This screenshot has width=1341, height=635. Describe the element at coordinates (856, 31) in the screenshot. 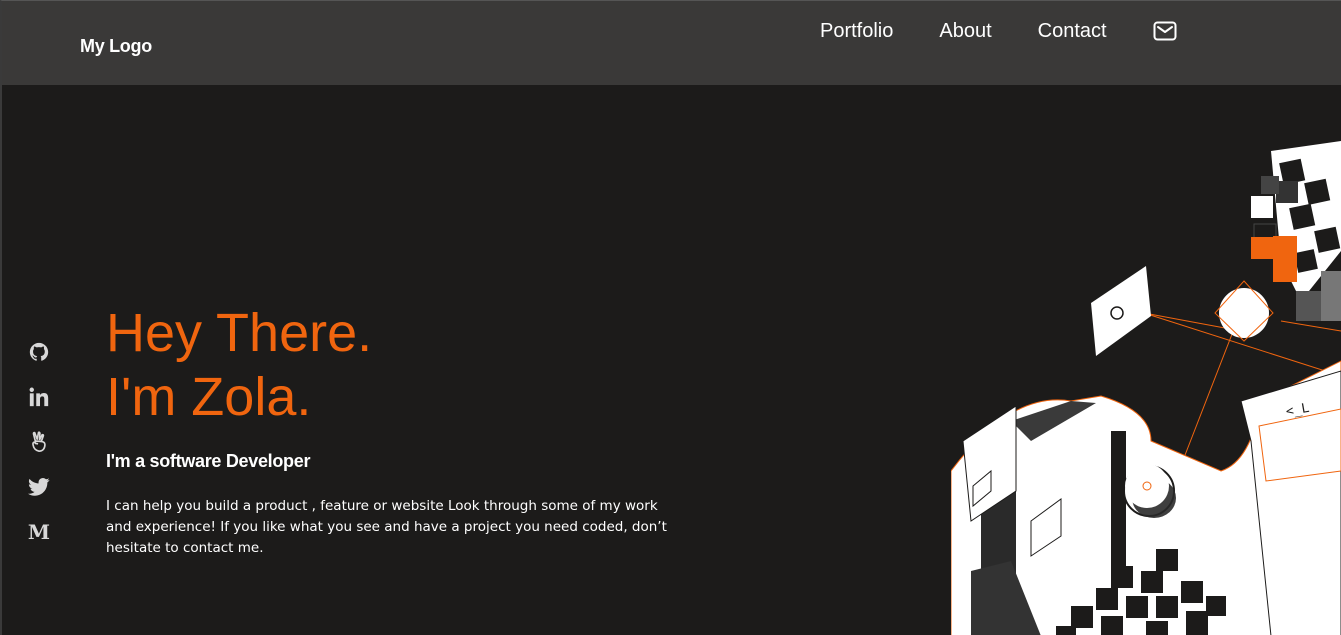

I see `nav-portfolio: Portfolio` at that location.